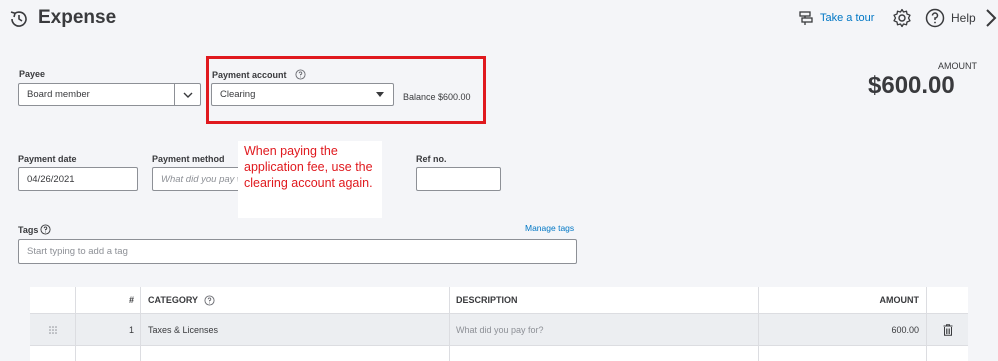 This screenshot has width=998, height=361. I want to click on payment-date-label: Payment date, so click(47, 159).